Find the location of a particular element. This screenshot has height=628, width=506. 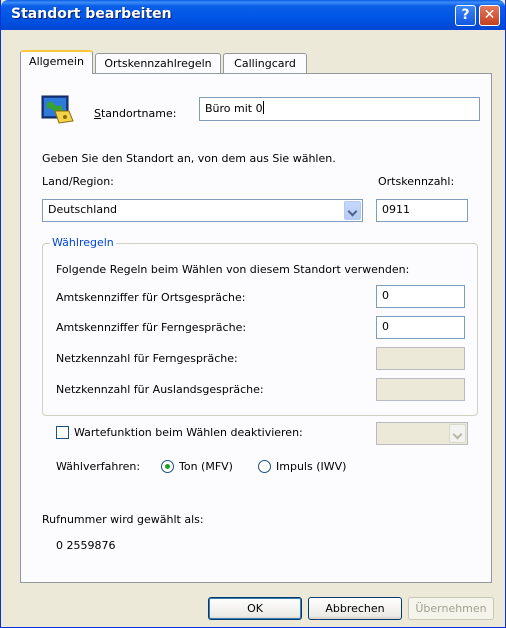

international-carrier-input is located at coordinates (420, 389).